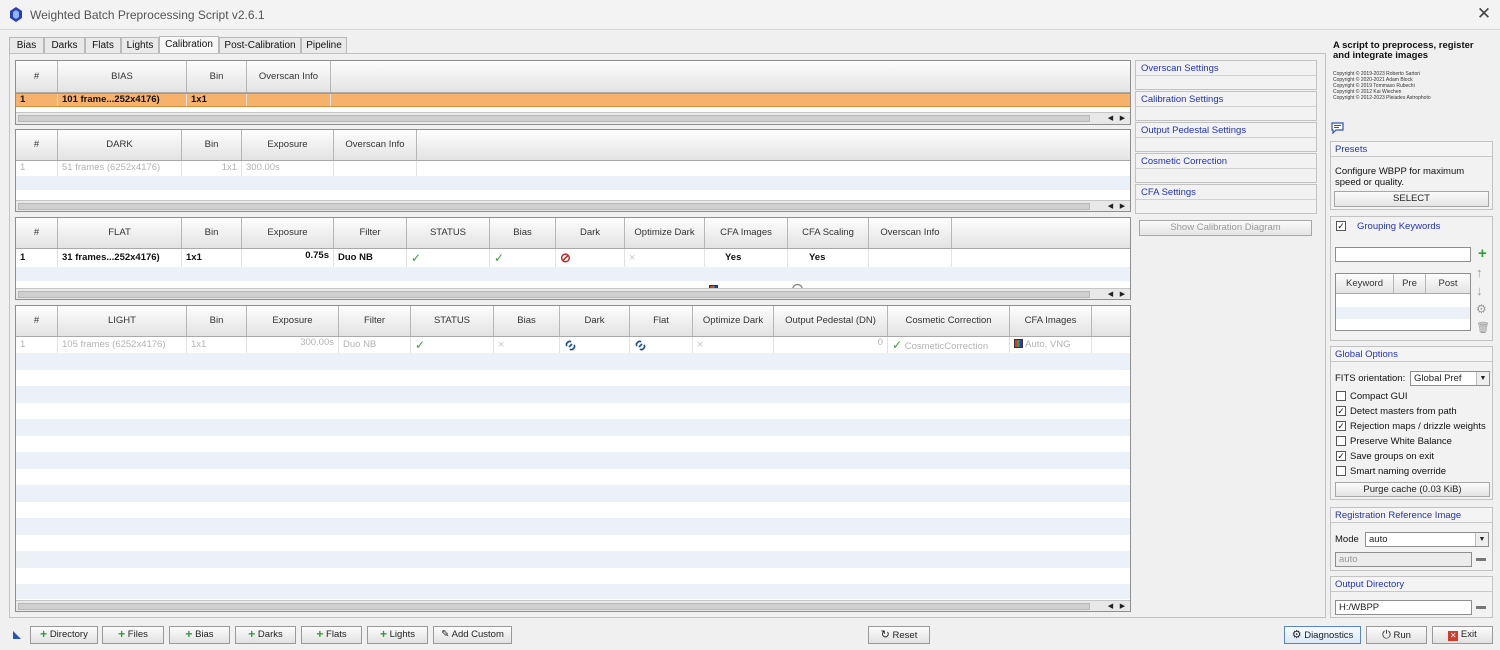  Describe the element at coordinates (1410, 283) in the screenshot. I see `col-header: Pre` at that location.